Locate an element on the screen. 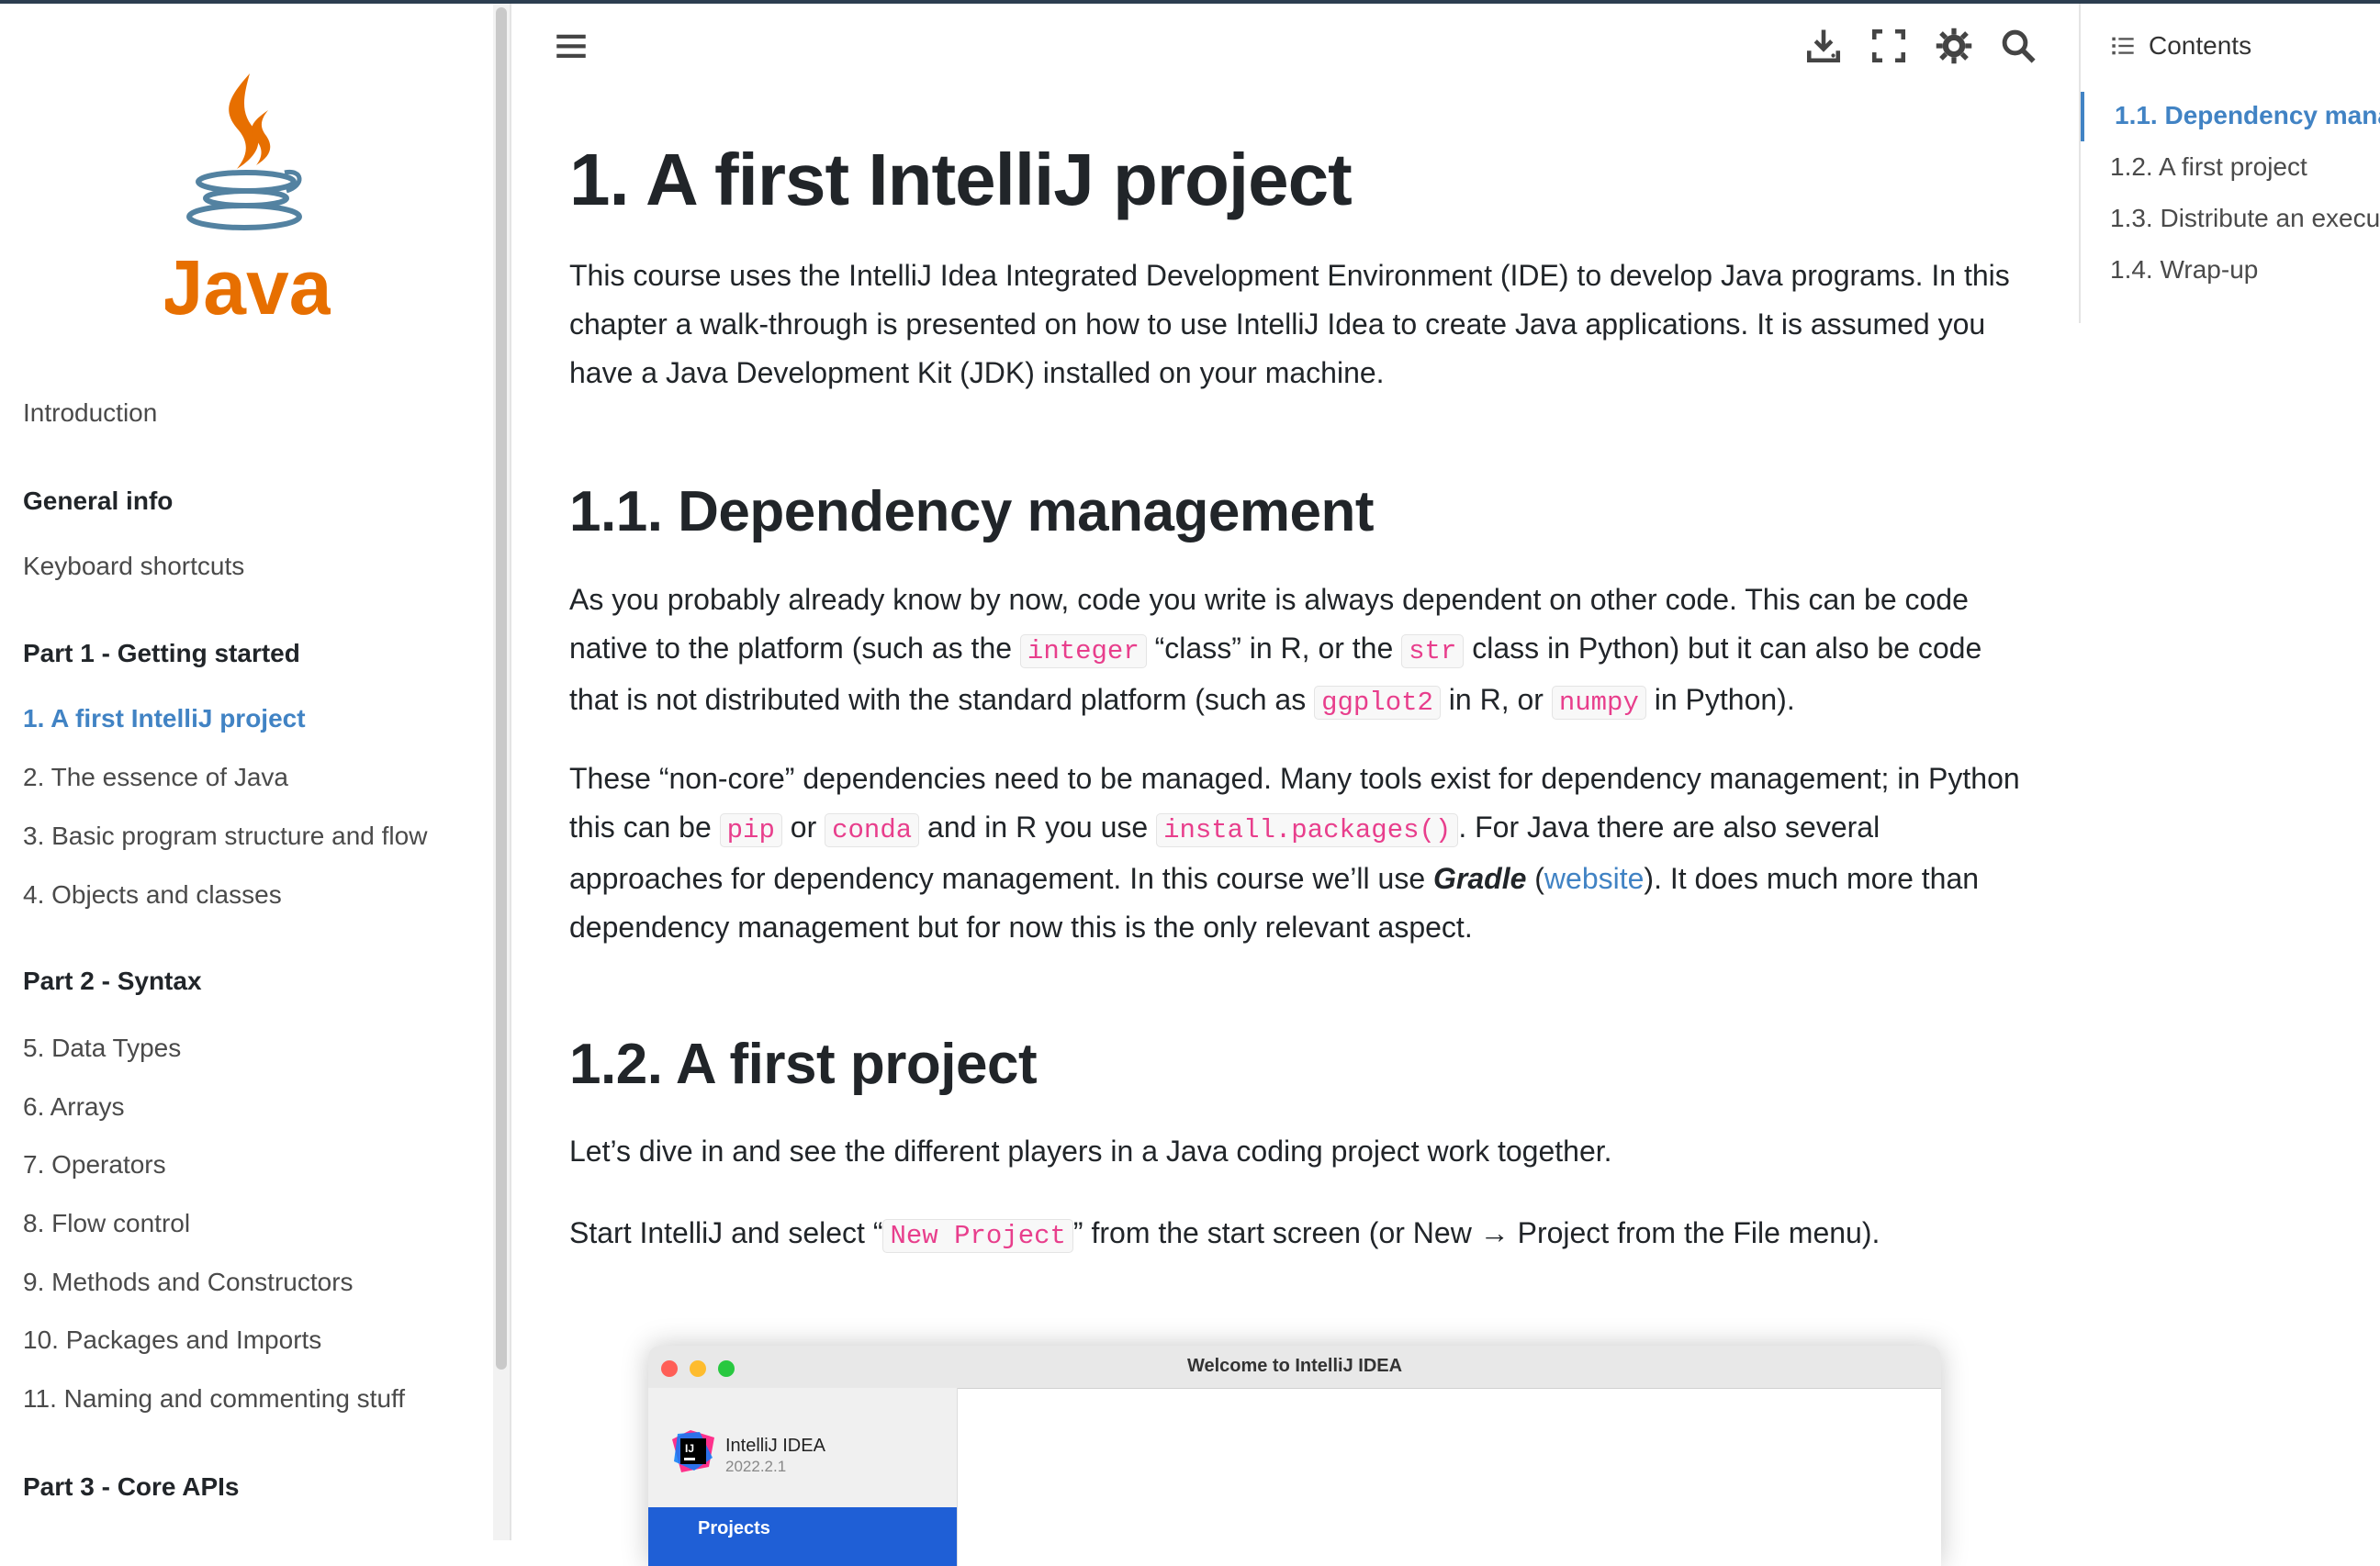  toc-item-wrap-up: 1.4. Wrap-up is located at coordinates (2184, 270).